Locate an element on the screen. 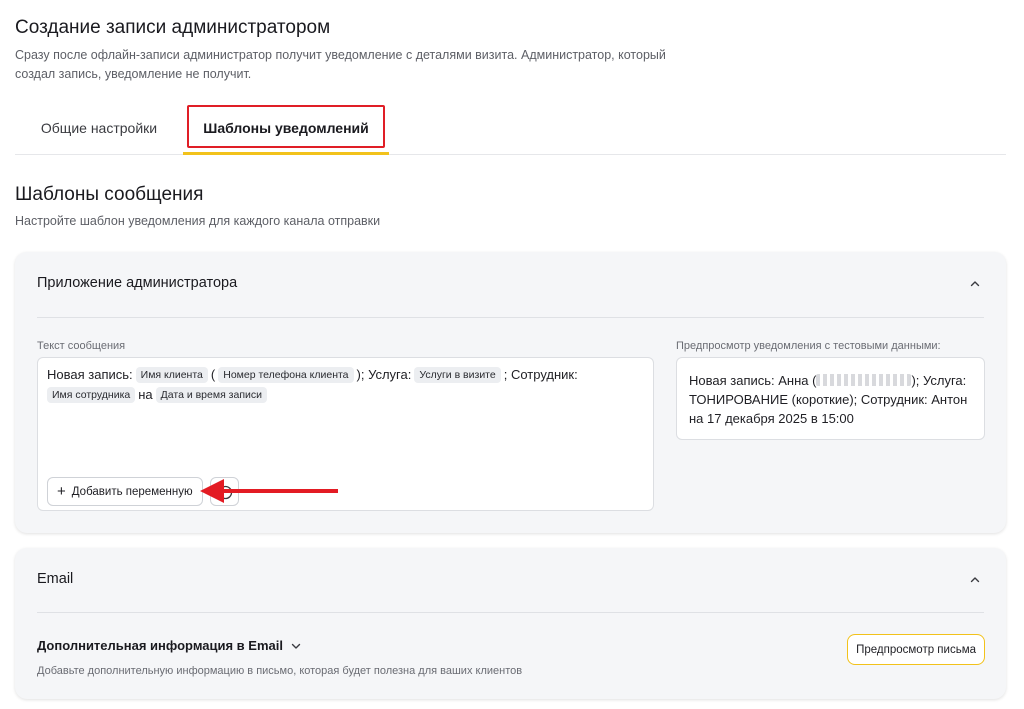 This screenshot has width=1024, height=709. admin-app-card-title: Приложение администратора is located at coordinates (137, 283).